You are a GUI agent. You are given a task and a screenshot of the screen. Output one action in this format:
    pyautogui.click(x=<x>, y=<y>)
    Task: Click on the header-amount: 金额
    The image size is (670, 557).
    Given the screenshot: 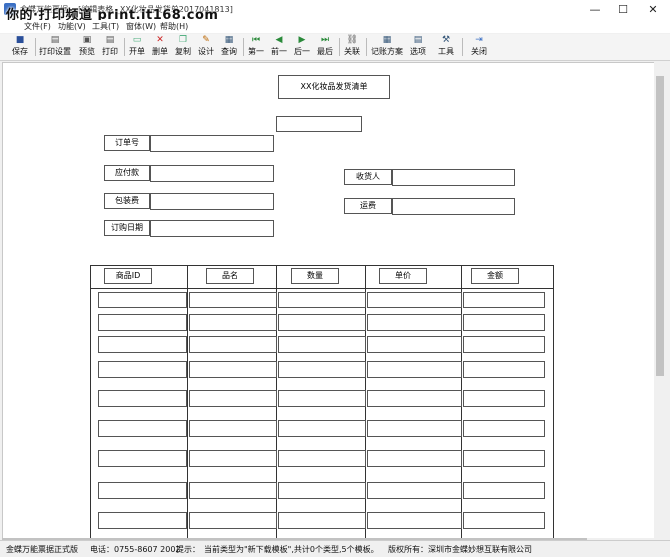 What is the action you would take?
    pyautogui.click(x=495, y=276)
    